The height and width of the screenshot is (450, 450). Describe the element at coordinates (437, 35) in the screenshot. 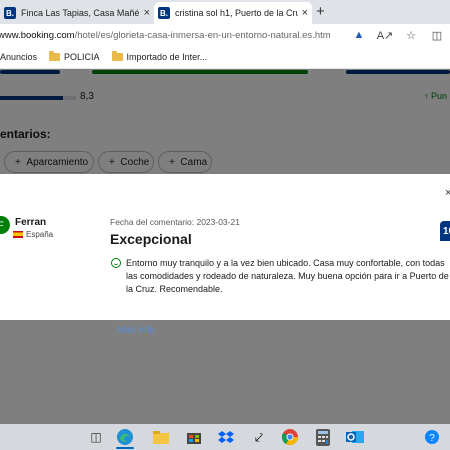

I see `split-screen-icon: ◫` at that location.